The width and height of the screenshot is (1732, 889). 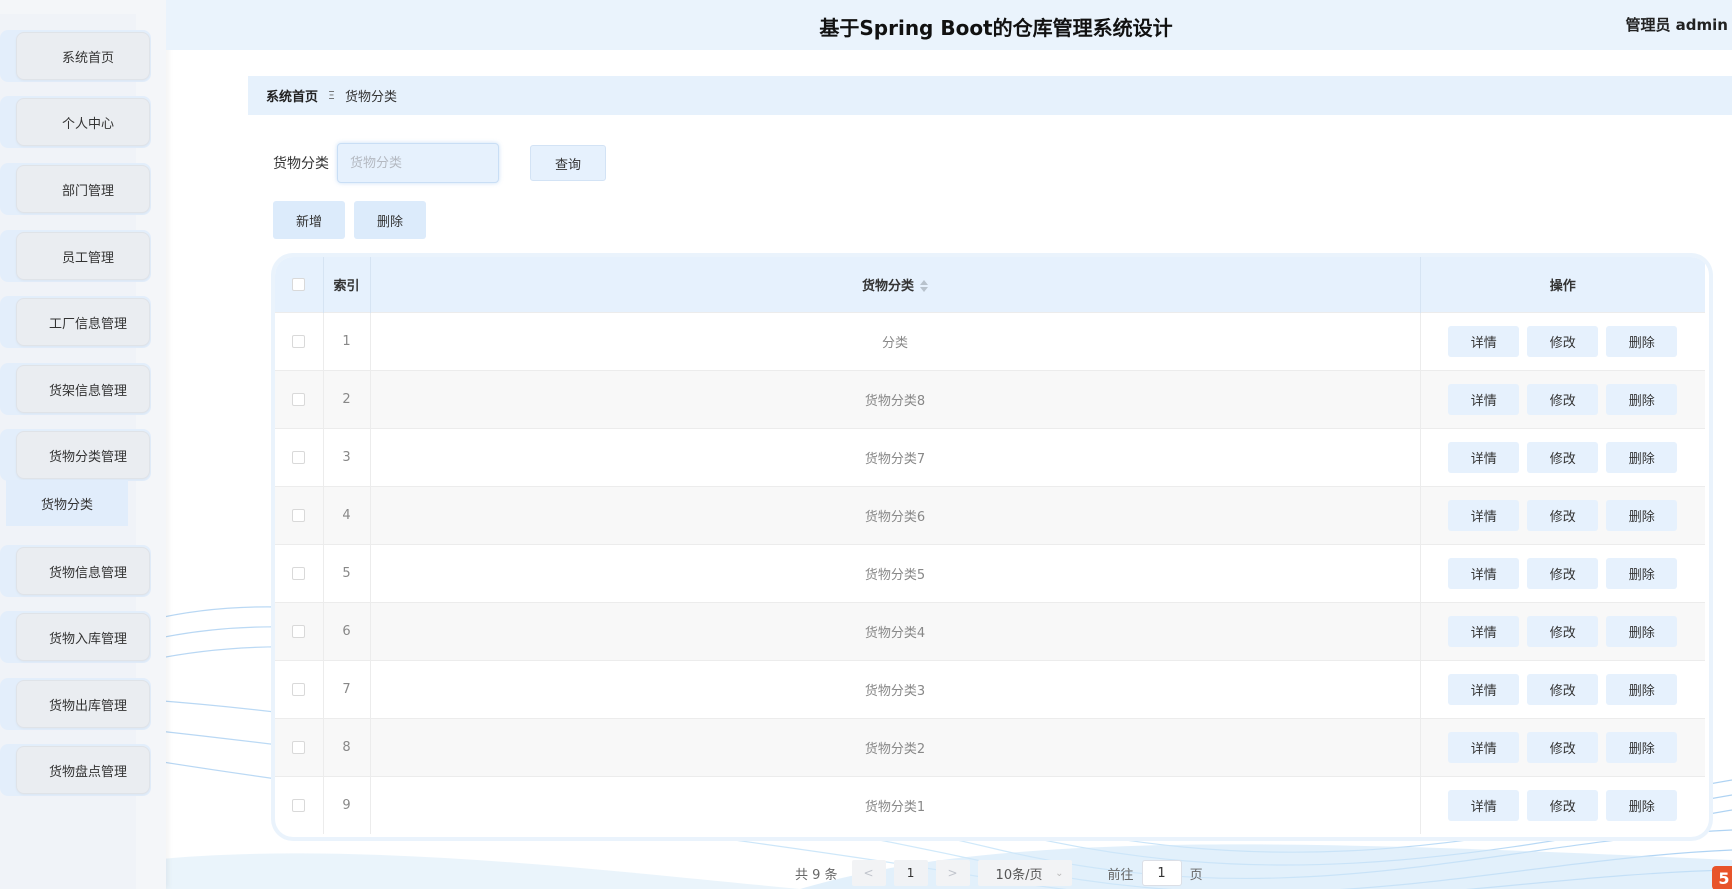 I want to click on sidebar-item-employees: 员工管理, so click(x=75, y=256).